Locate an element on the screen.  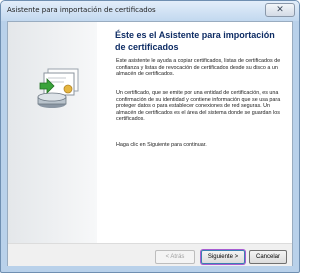
close-icon: ✕ is located at coordinates (280, 10).